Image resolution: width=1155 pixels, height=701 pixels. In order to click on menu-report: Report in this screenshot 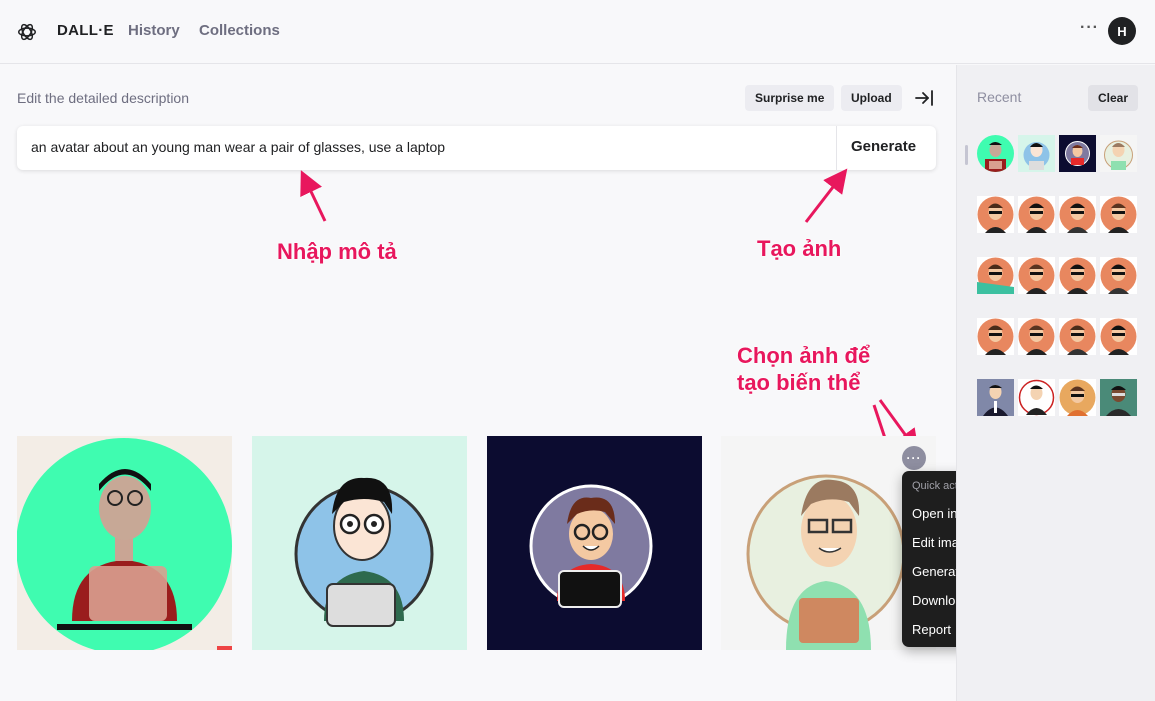, I will do `click(931, 629)`.